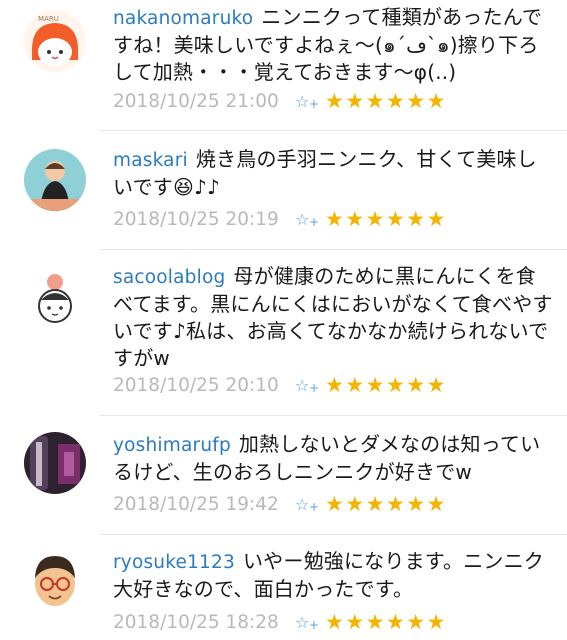 The image size is (567, 640). What do you see at coordinates (280, 219) in the screenshot?
I see `comment-meta: 2018/10/25 20:19 ☆ + ★★★★★★` at bounding box center [280, 219].